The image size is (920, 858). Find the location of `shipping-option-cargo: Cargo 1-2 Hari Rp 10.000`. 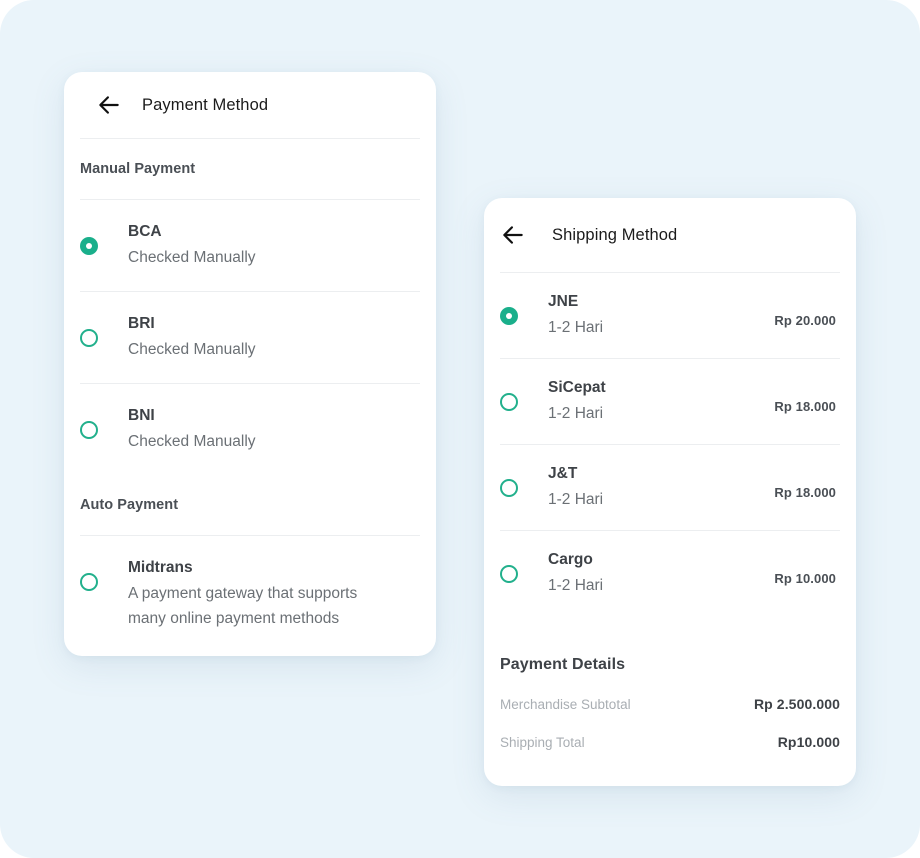

shipping-option-cargo: Cargo 1-2 Hari Rp 10.000 is located at coordinates (670, 573).